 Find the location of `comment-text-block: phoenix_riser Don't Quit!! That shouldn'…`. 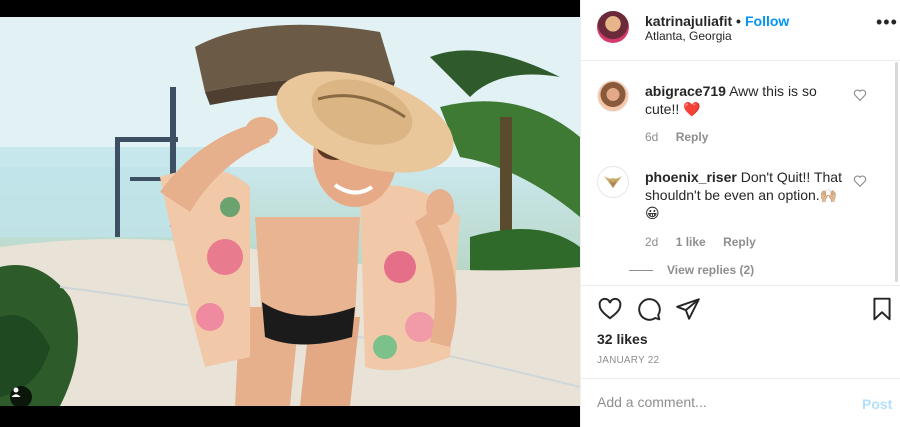

comment-text-block: phoenix_riser Don't Quit!! That shouldn'… is located at coordinates (745, 195).